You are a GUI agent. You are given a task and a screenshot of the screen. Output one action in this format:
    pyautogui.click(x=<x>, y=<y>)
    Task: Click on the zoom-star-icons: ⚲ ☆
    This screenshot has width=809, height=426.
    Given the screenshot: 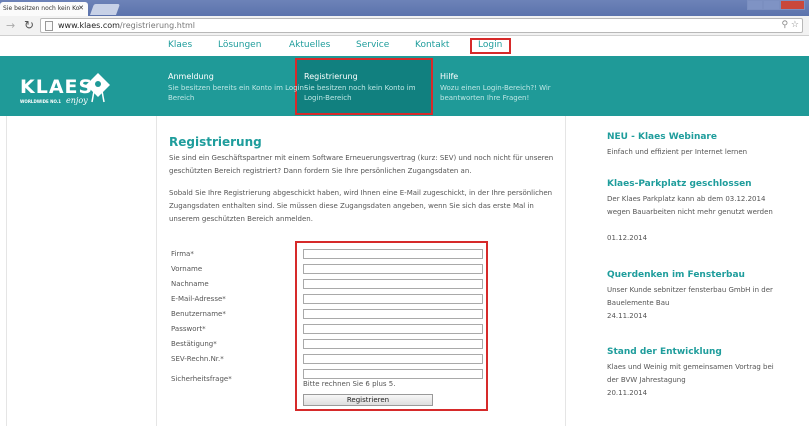 What is the action you would take?
    pyautogui.click(x=790, y=25)
    